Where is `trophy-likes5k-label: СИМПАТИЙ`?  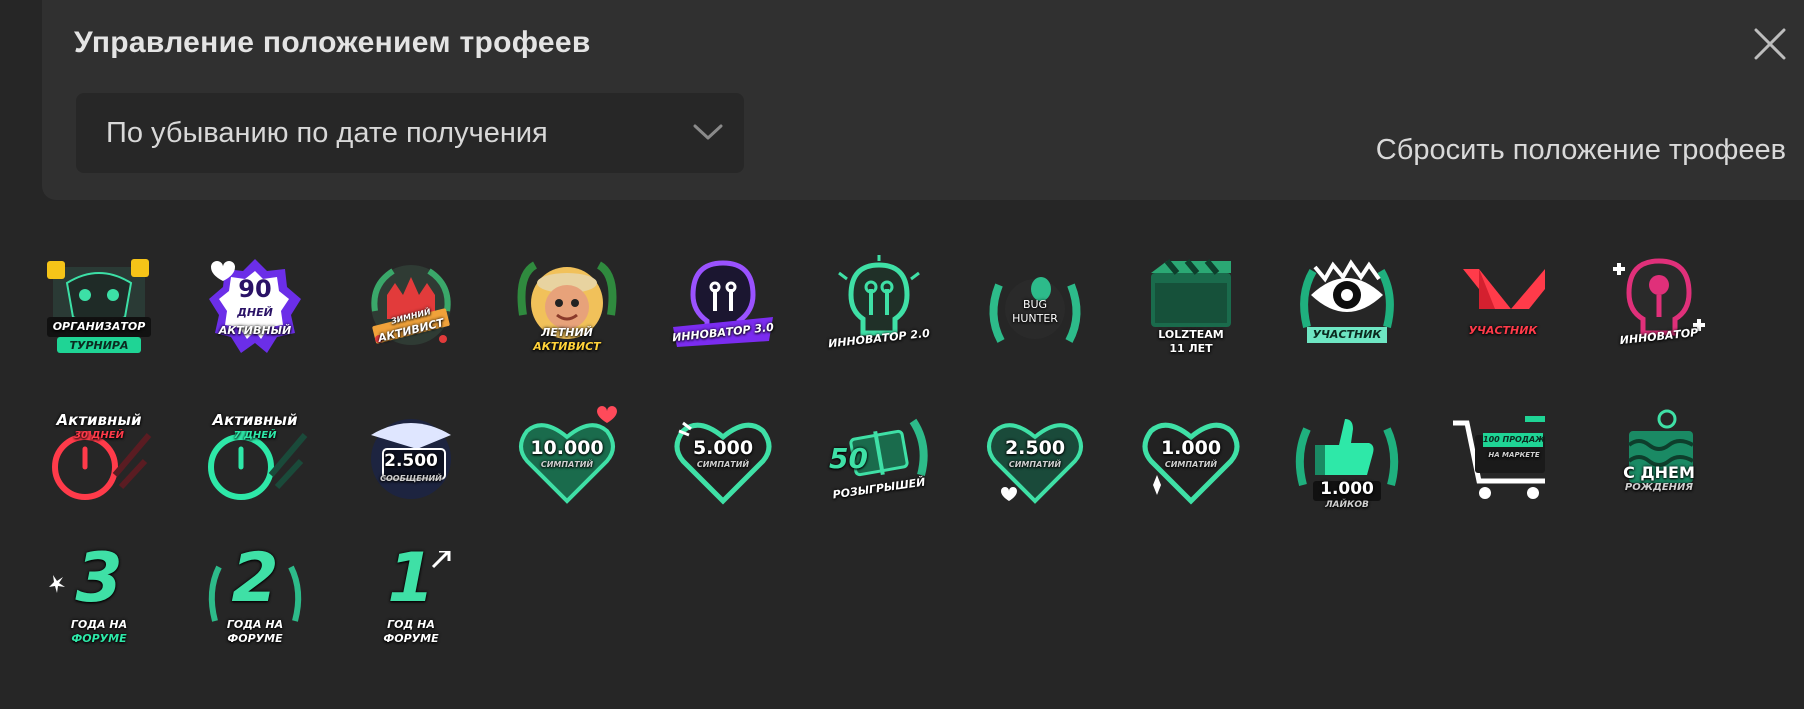 trophy-likes5k-label: СИМПАТИЙ is located at coordinates (723, 464).